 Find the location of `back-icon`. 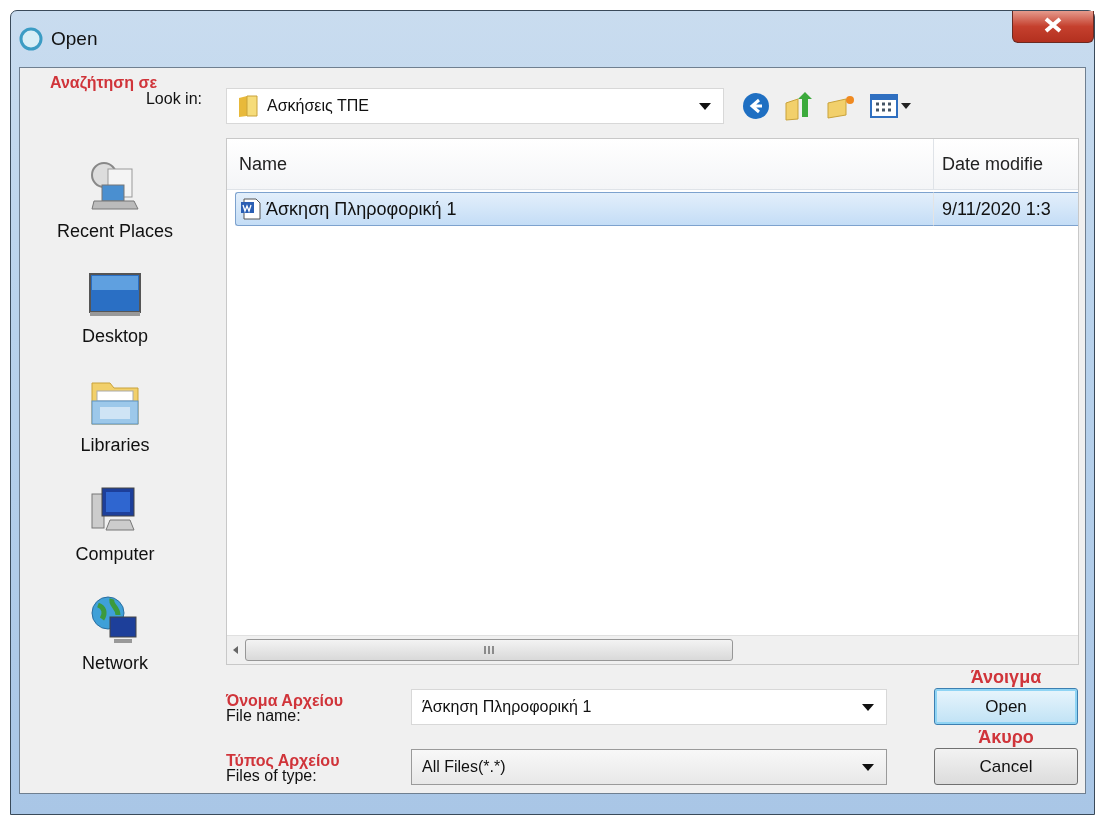

back-icon is located at coordinates (756, 106).